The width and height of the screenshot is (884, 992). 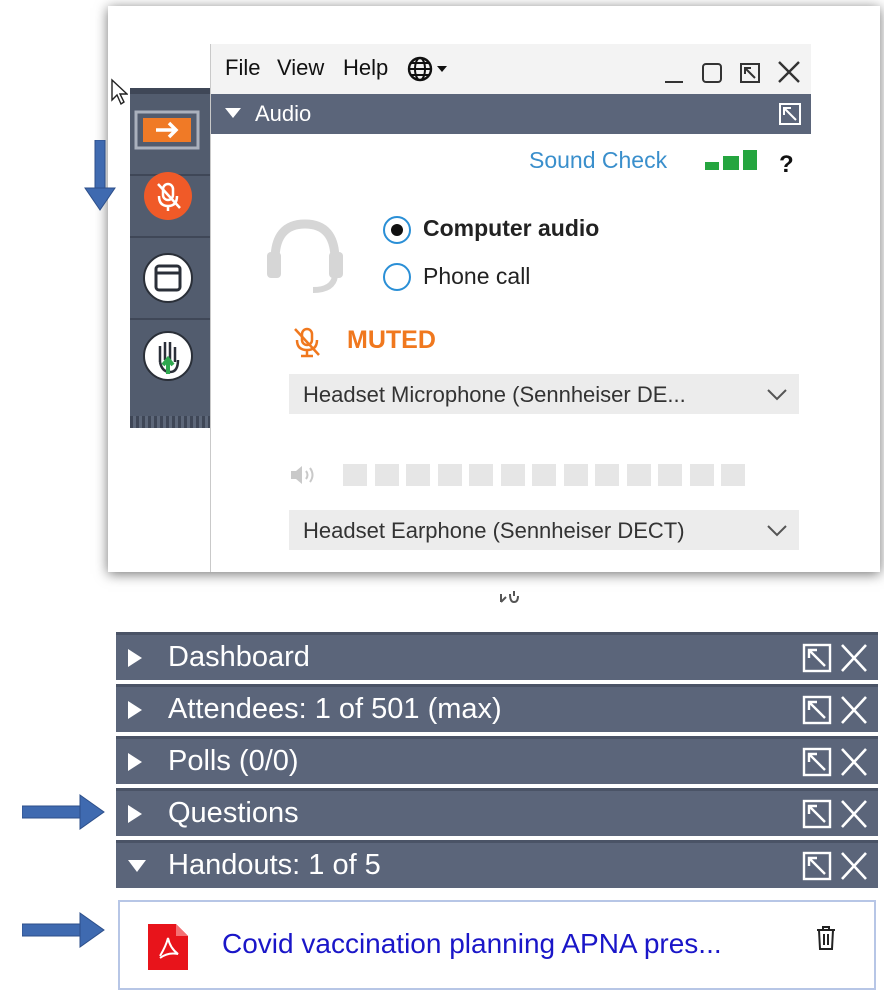 I want to click on globe-icon, so click(x=434, y=70).